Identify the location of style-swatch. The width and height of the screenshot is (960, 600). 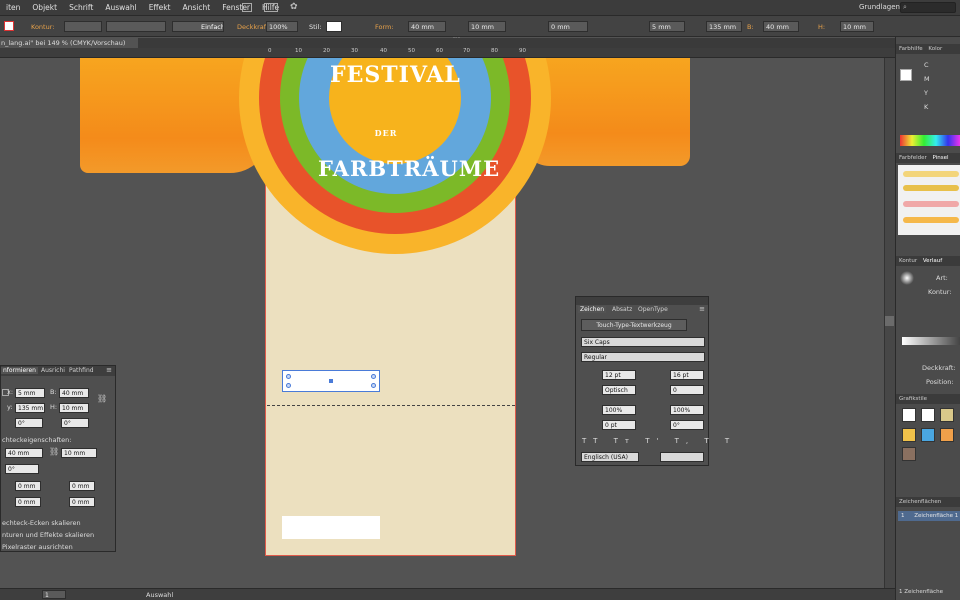
(334, 26).